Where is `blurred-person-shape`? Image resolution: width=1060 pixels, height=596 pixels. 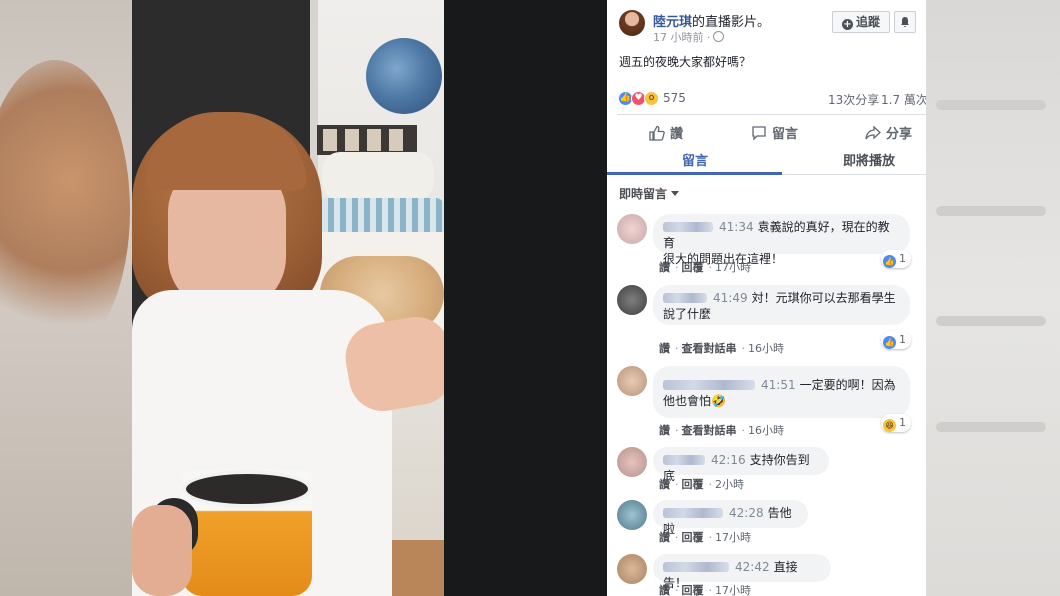
blurred-person-shape is located at coordinates (65, 210).